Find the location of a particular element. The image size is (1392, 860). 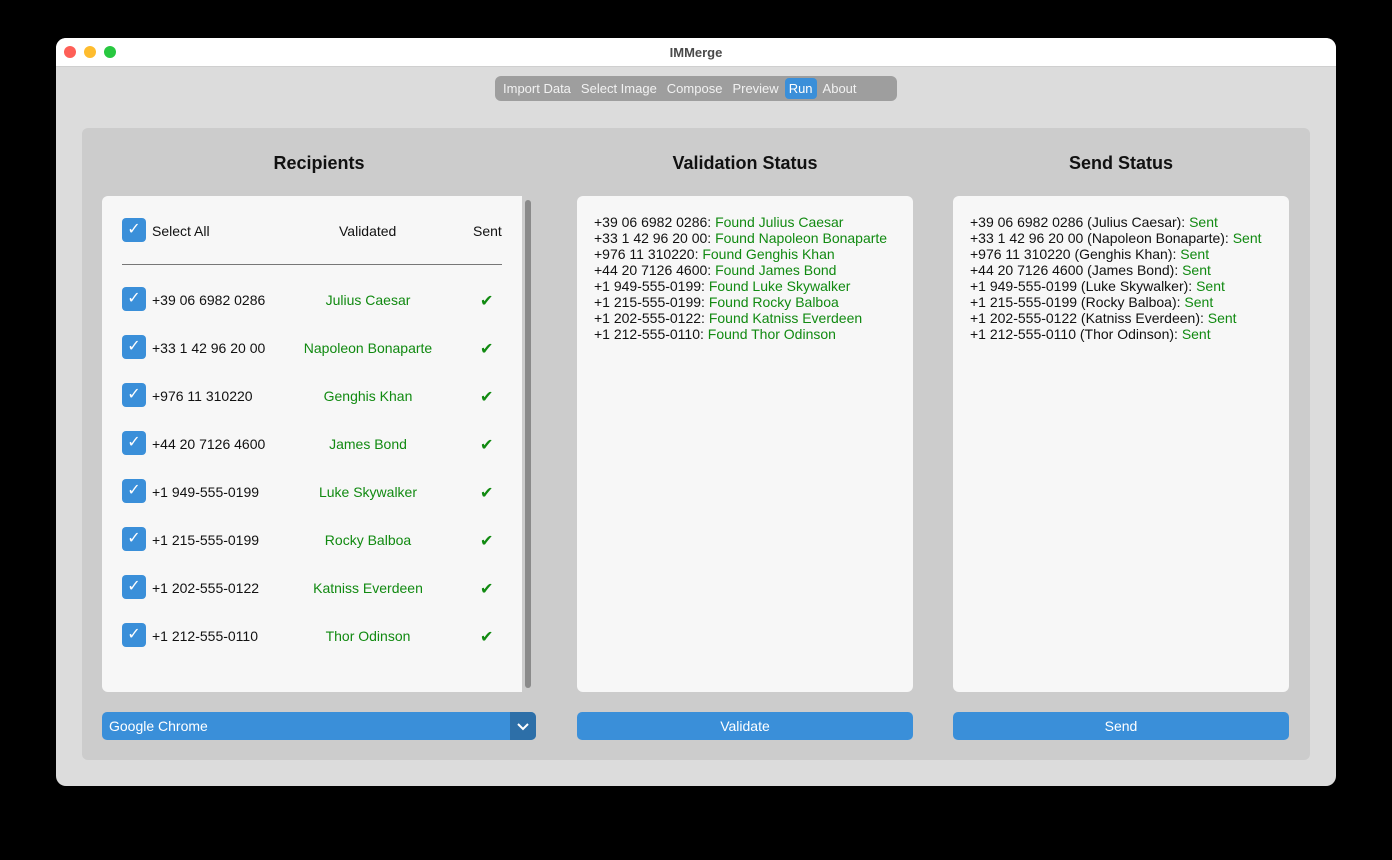

validated-column-header: Validated is located at coordinates (368, 231).